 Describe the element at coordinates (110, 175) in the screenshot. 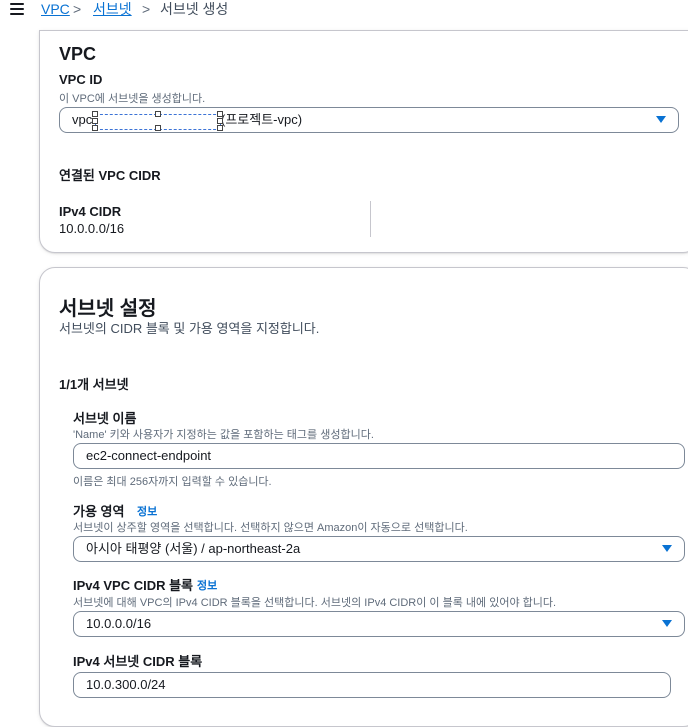

I see `linked-cidr-title: 연결된 VPC CIDR` at that location.